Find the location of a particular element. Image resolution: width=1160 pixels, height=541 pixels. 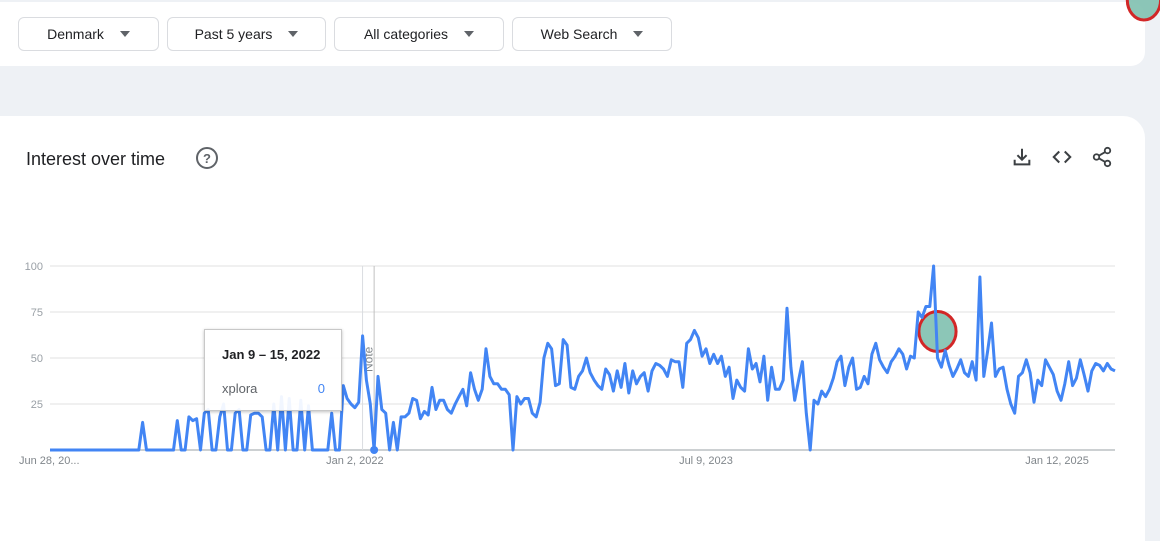

y-tick-label: 100 is located at coordinates (34, 267).